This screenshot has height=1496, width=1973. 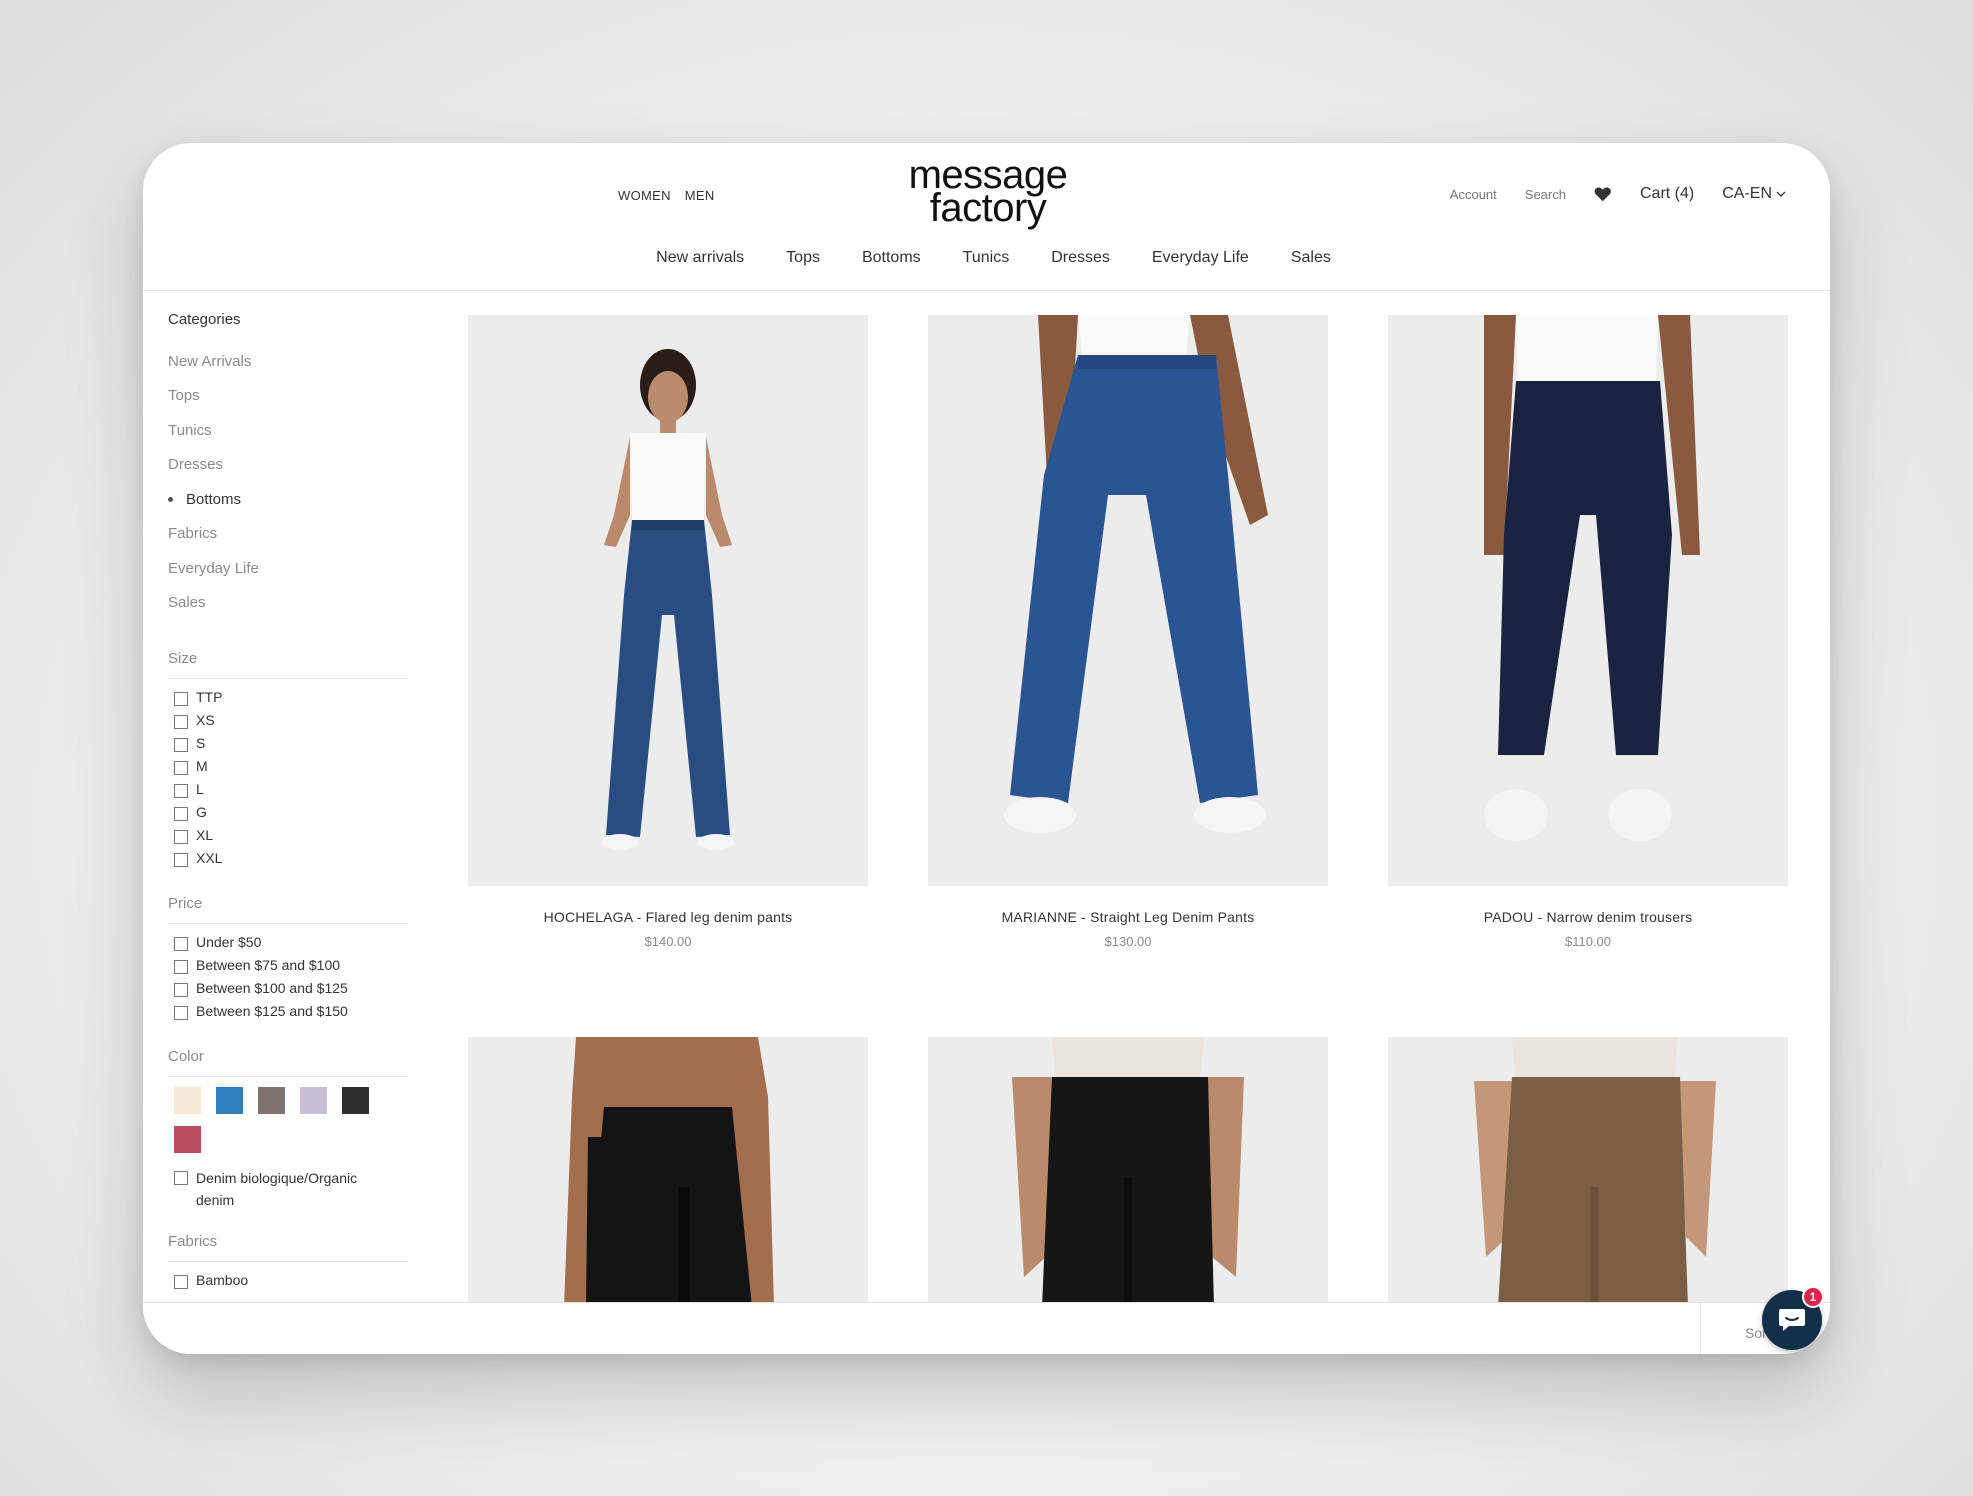 What do you see at coordinates (288, 861) in the screenshot?
I see `size-option: XXL` at bounding box center [288, 861].